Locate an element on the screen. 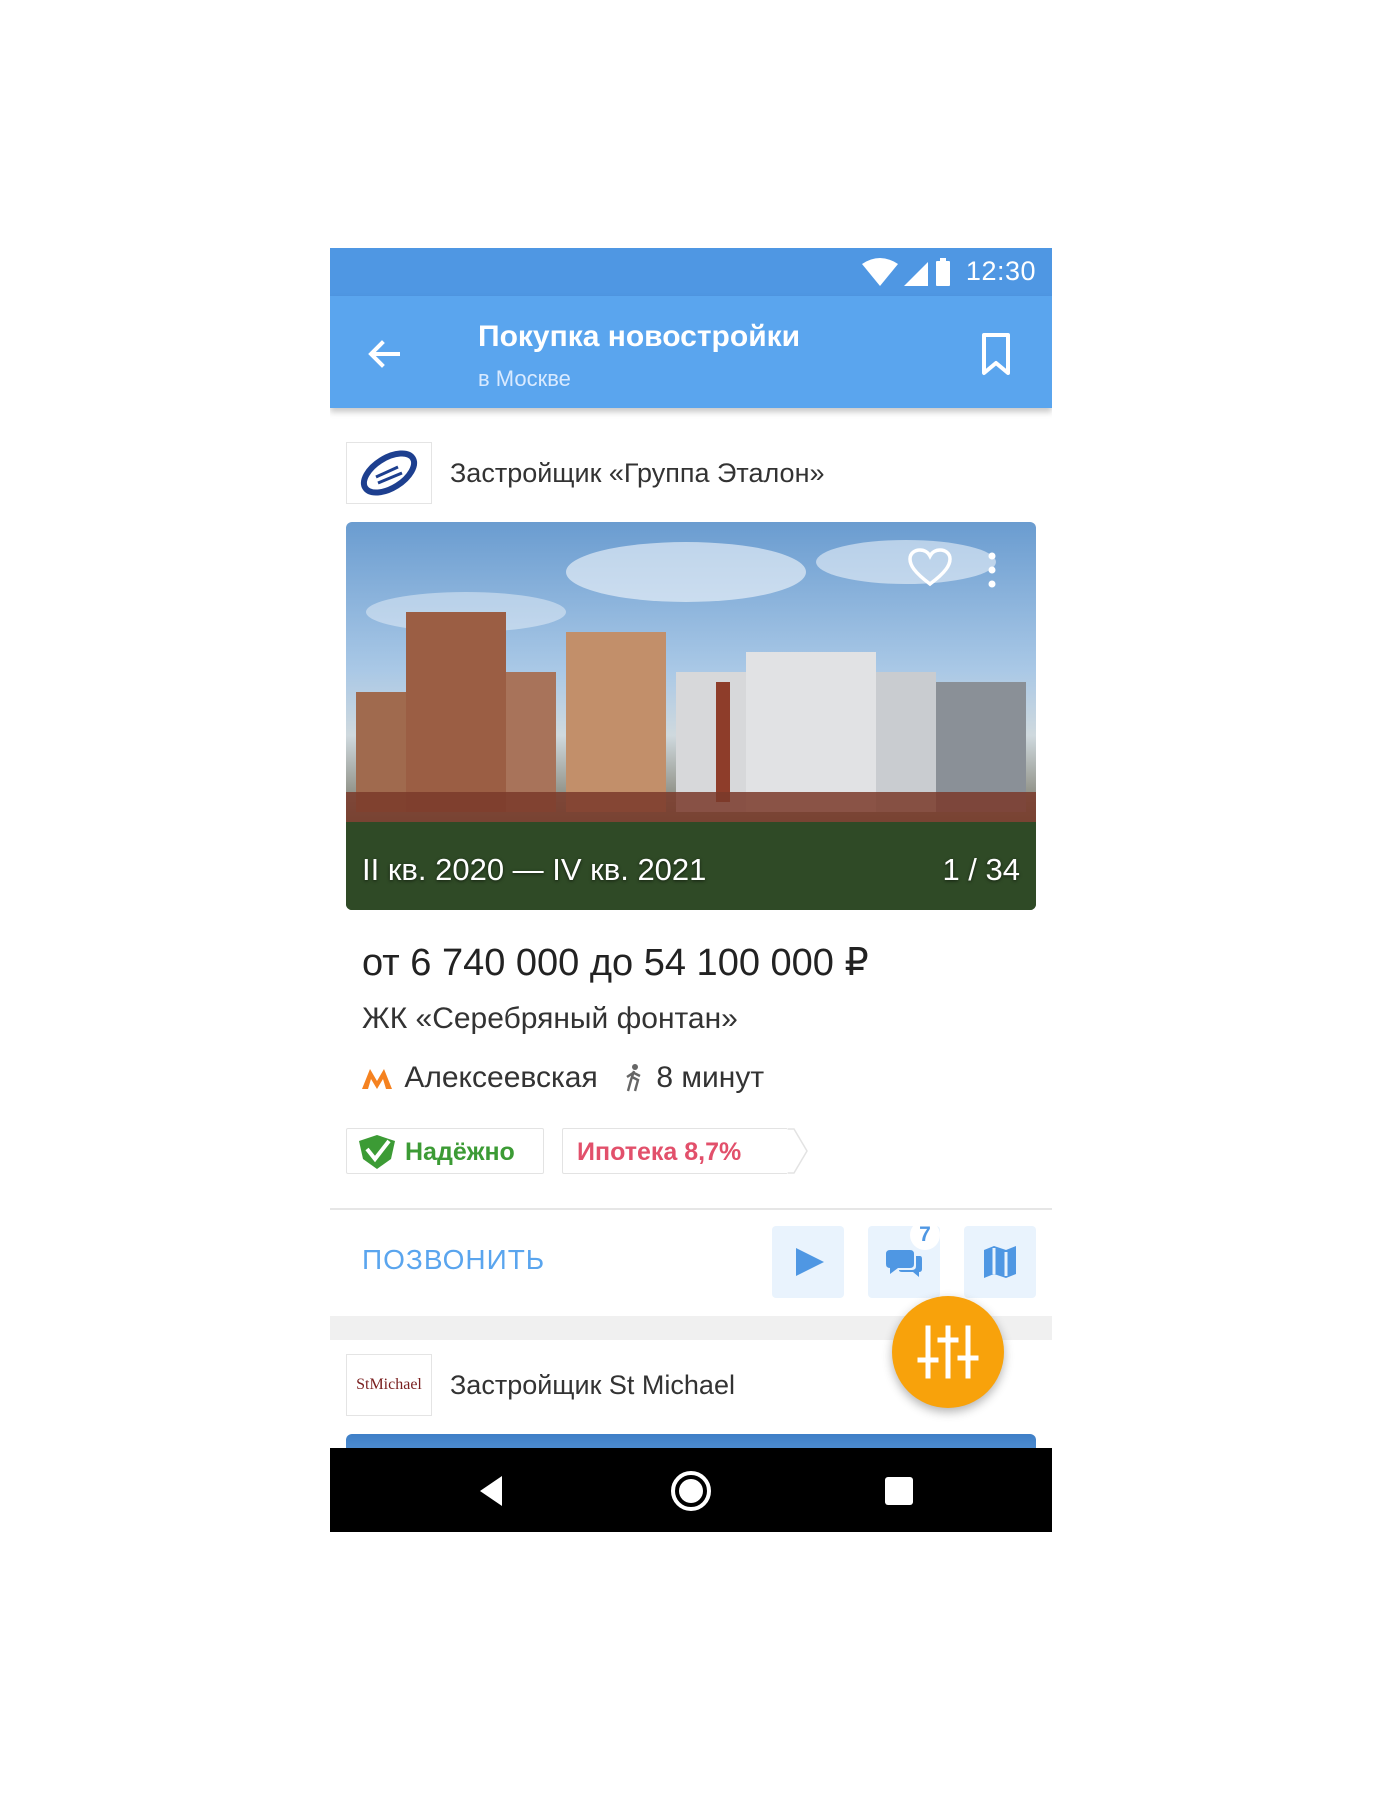  nav-back-icon is located at coordinates (493, 1491).